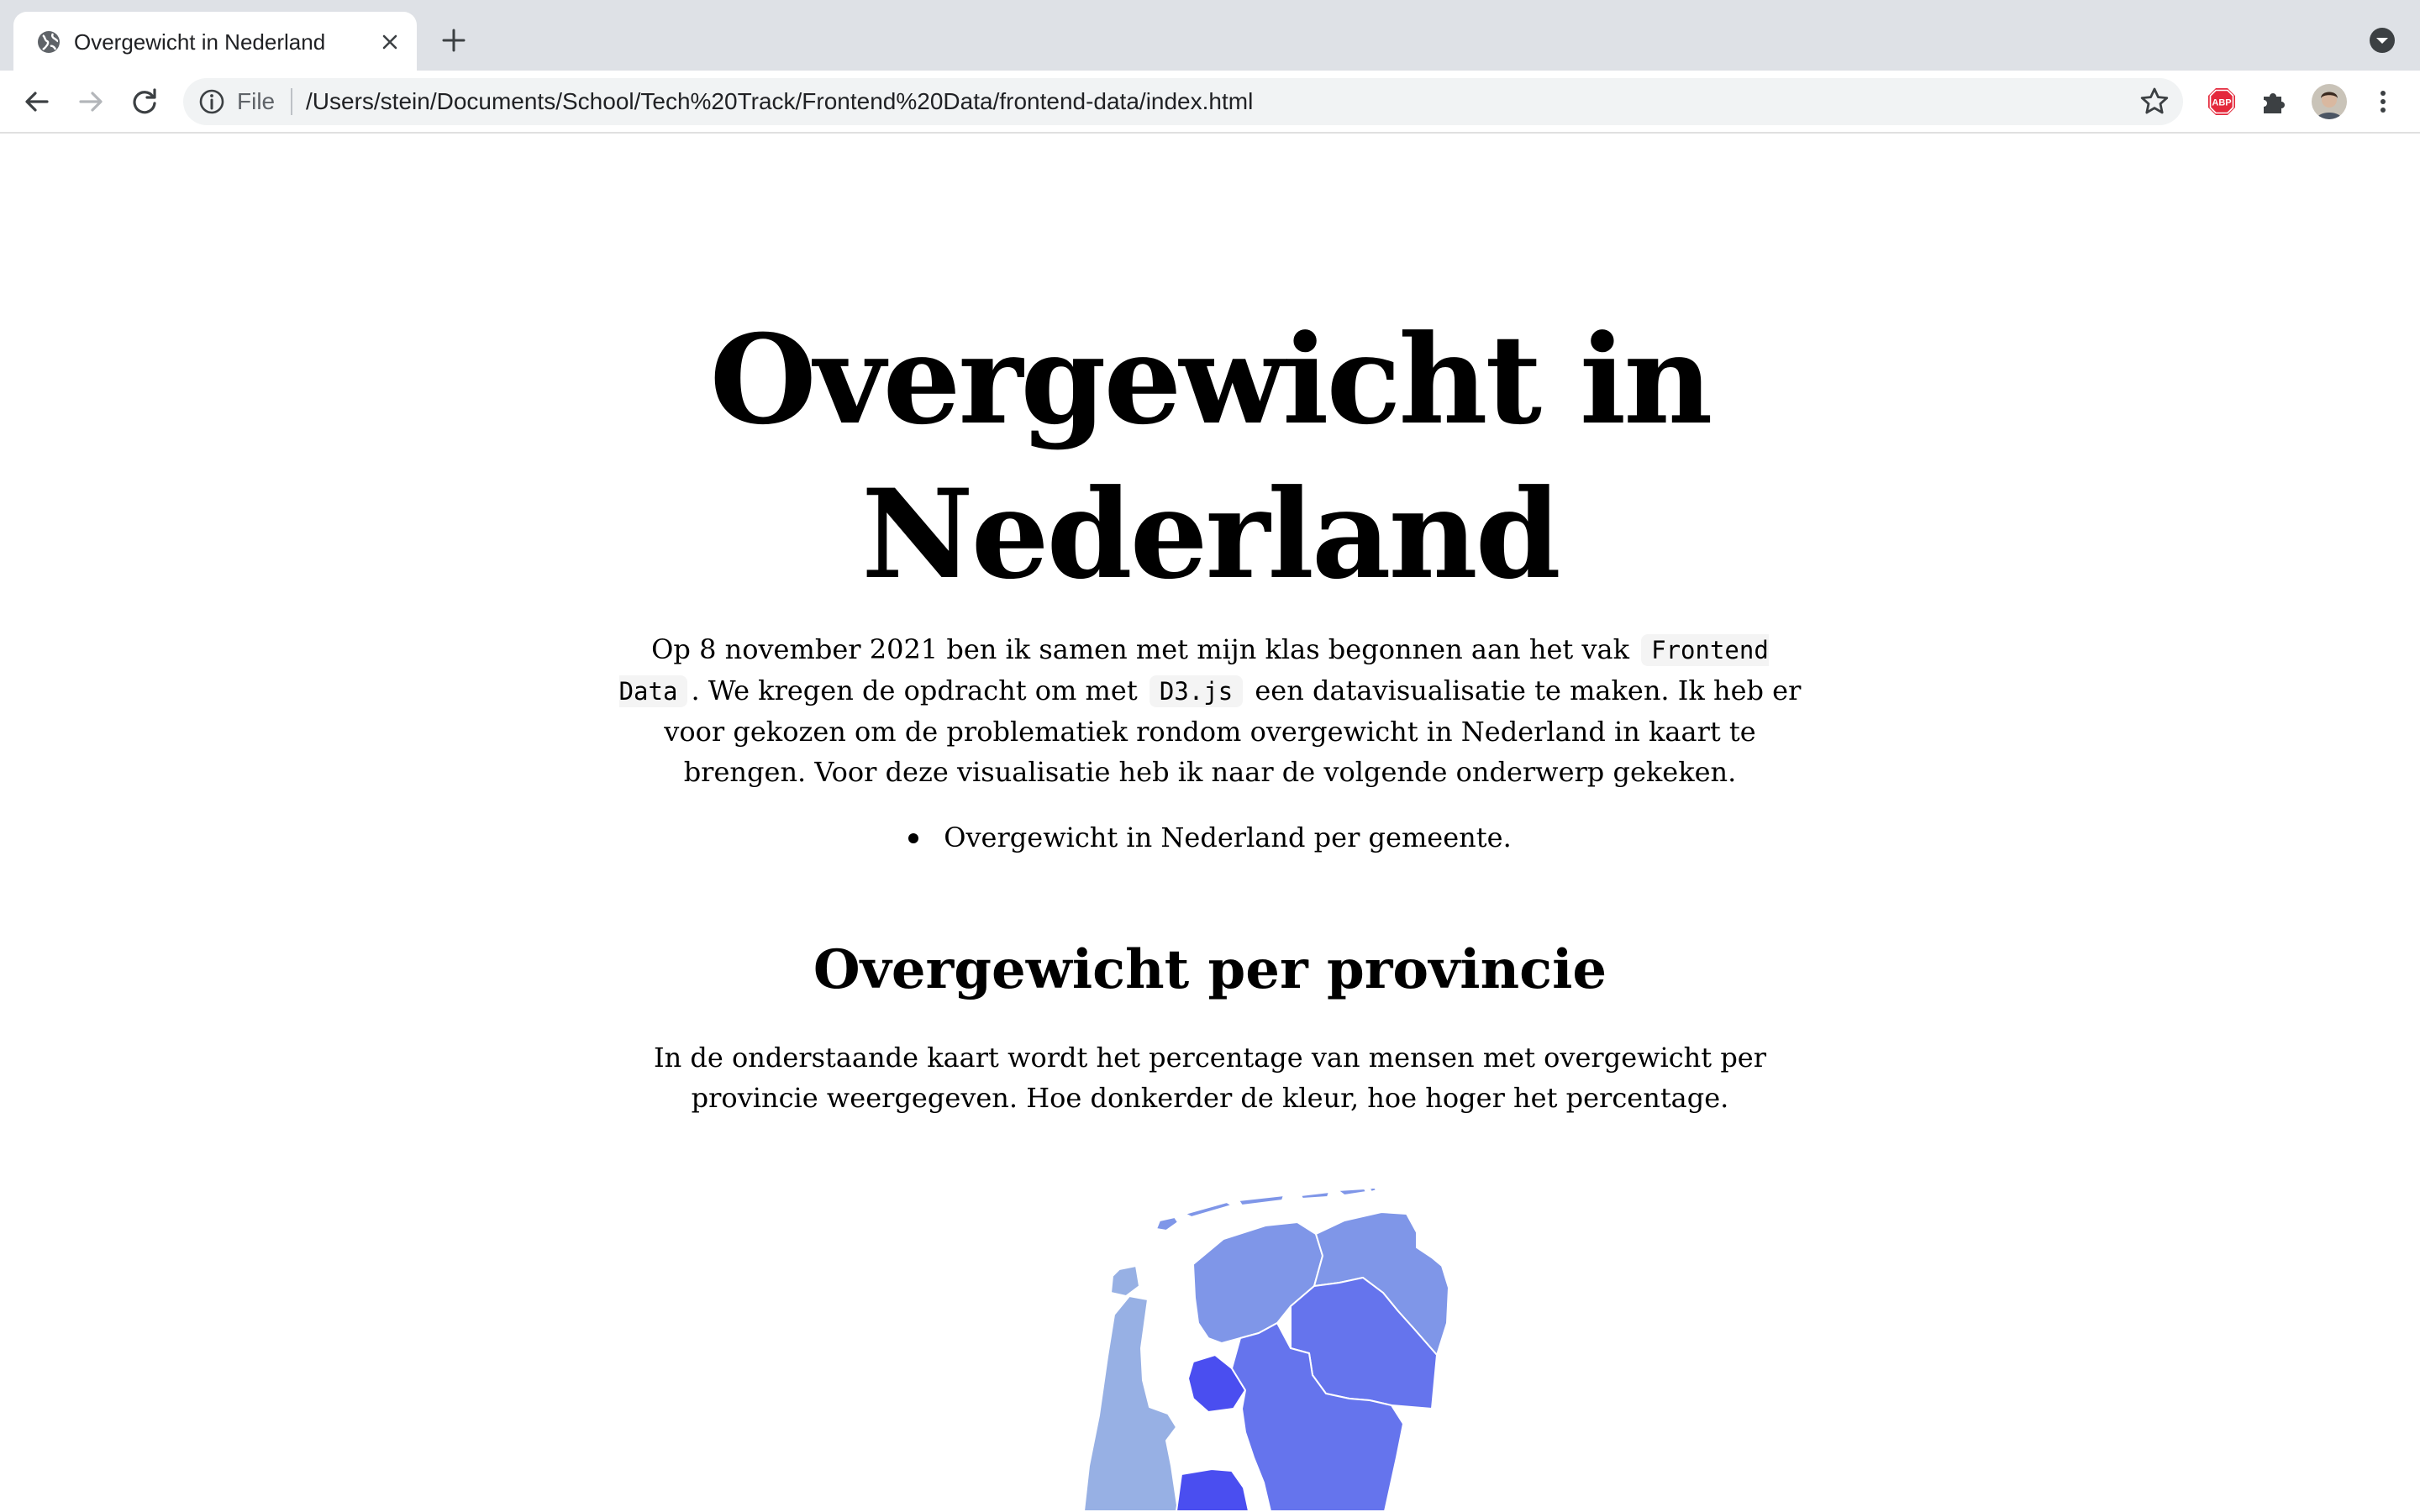 This screenshot has width=2420, height=1512. I want to click on arrow-left-icon, so click(37, 101).